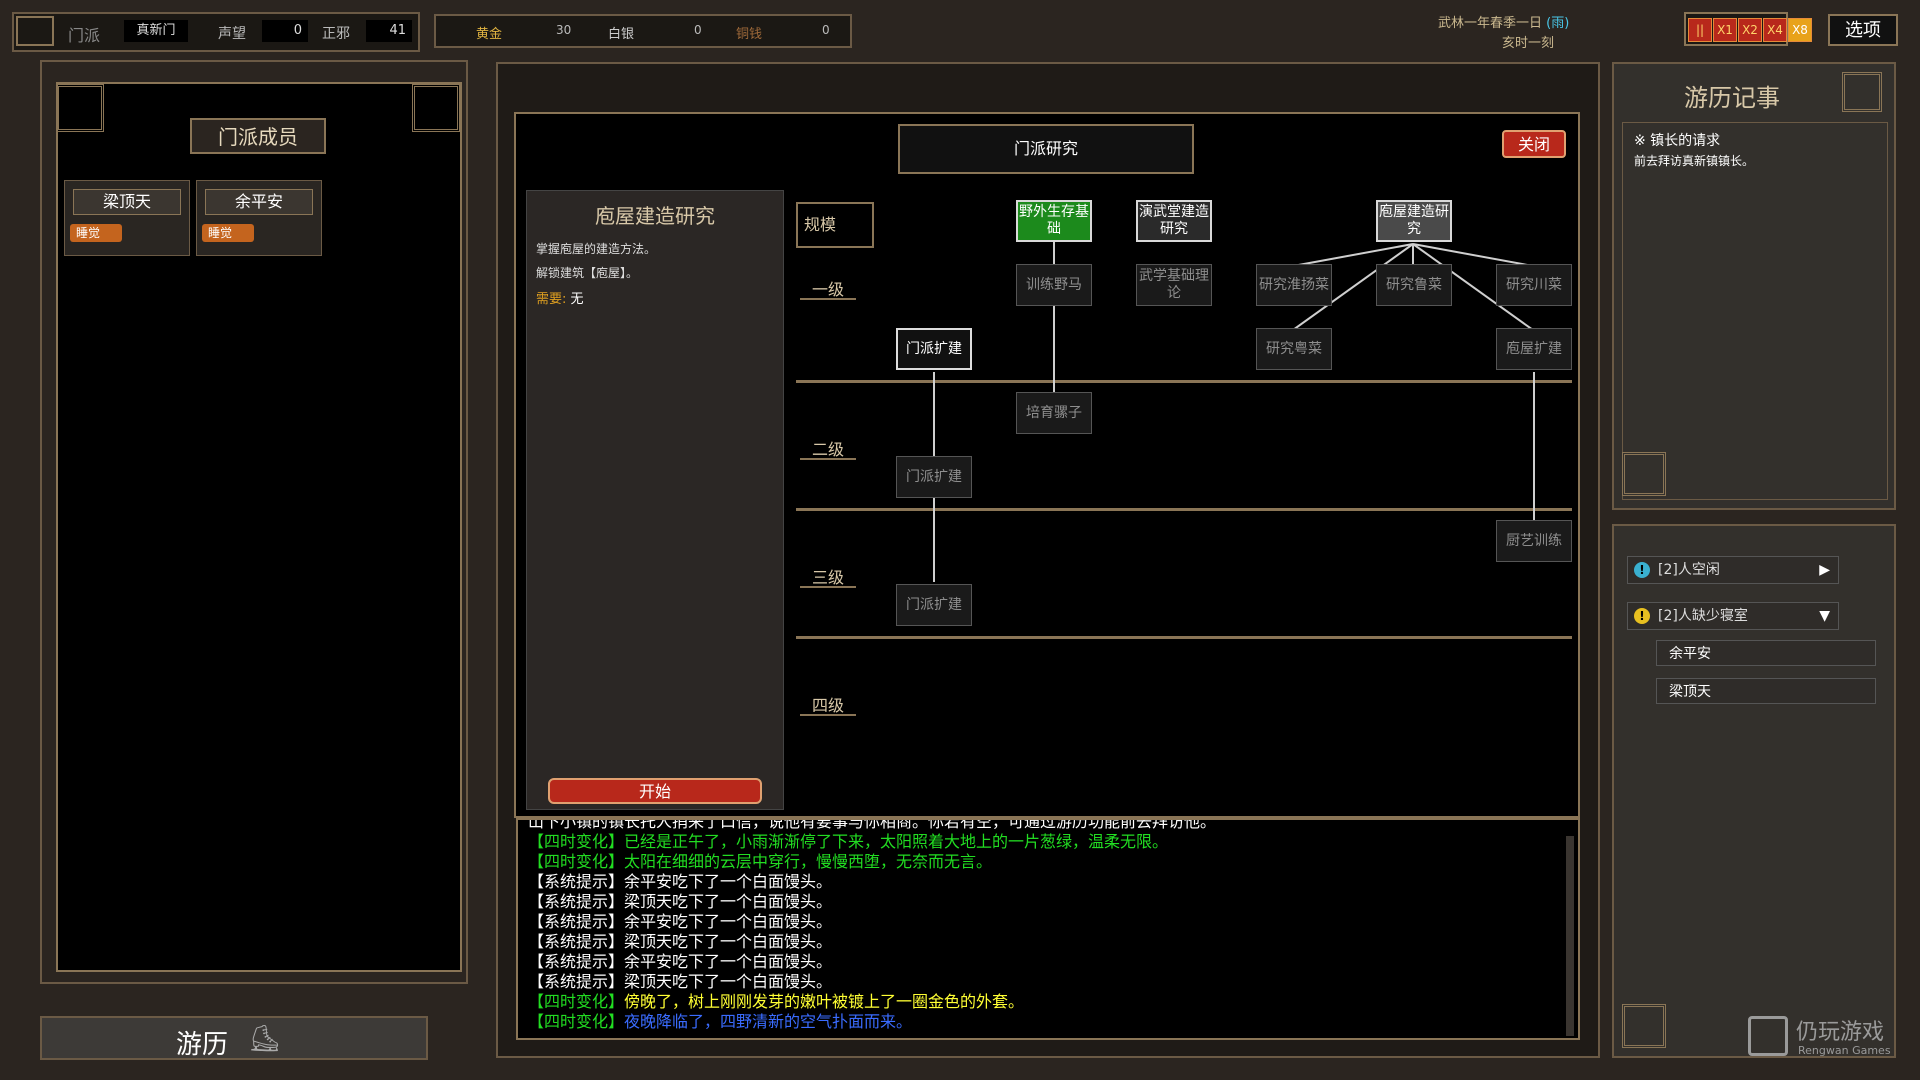 The height and width of the screenshot is (1080, 1920). I want to click on node-sect-expand-1: 门派扩建, so click(934, 349).